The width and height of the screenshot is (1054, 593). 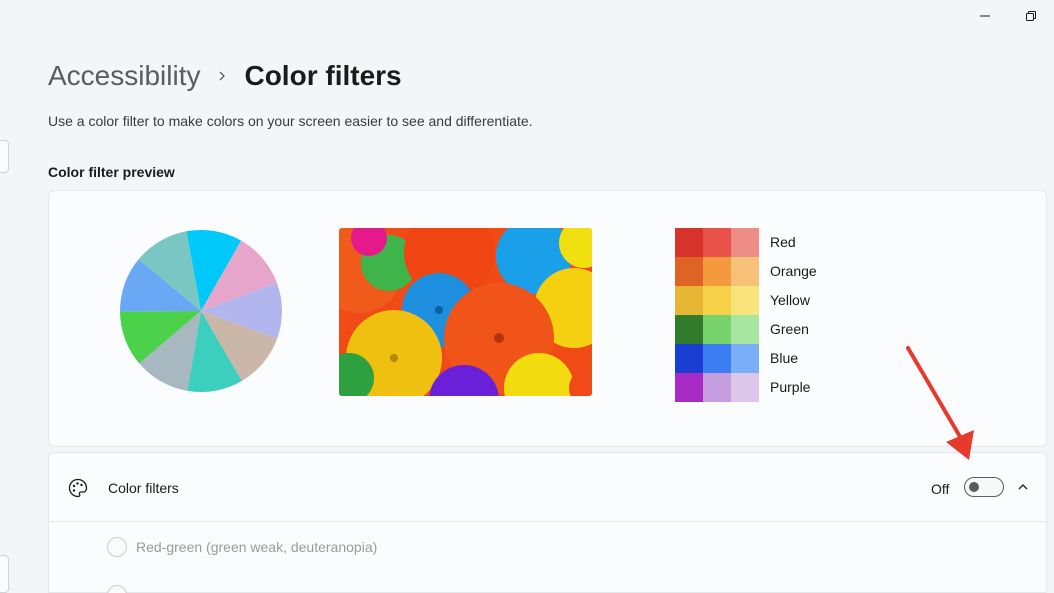 What do you see at coordinates (78, 488) in the screenshot?
I see `palette-icon` at bounding box center [78, 488].